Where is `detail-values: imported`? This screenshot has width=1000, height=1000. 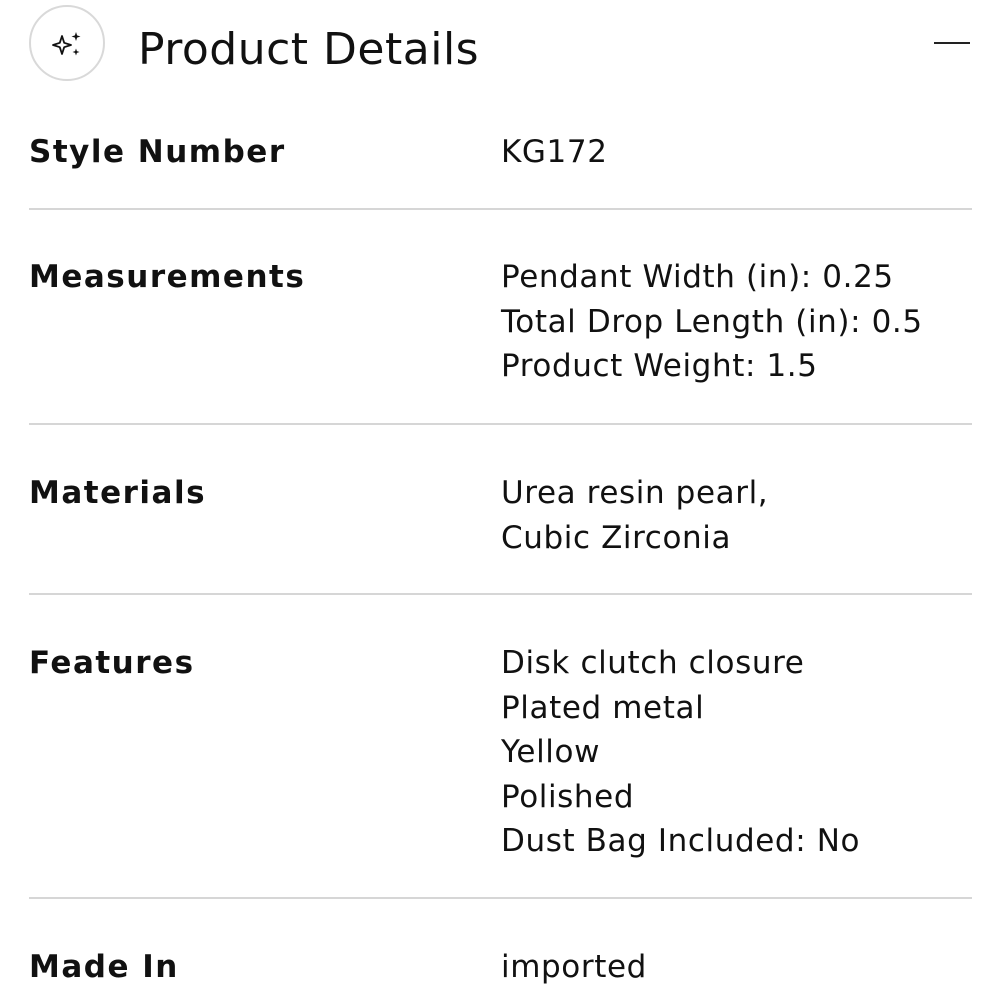 detail-values: imported is located at coordinates (736, 967).